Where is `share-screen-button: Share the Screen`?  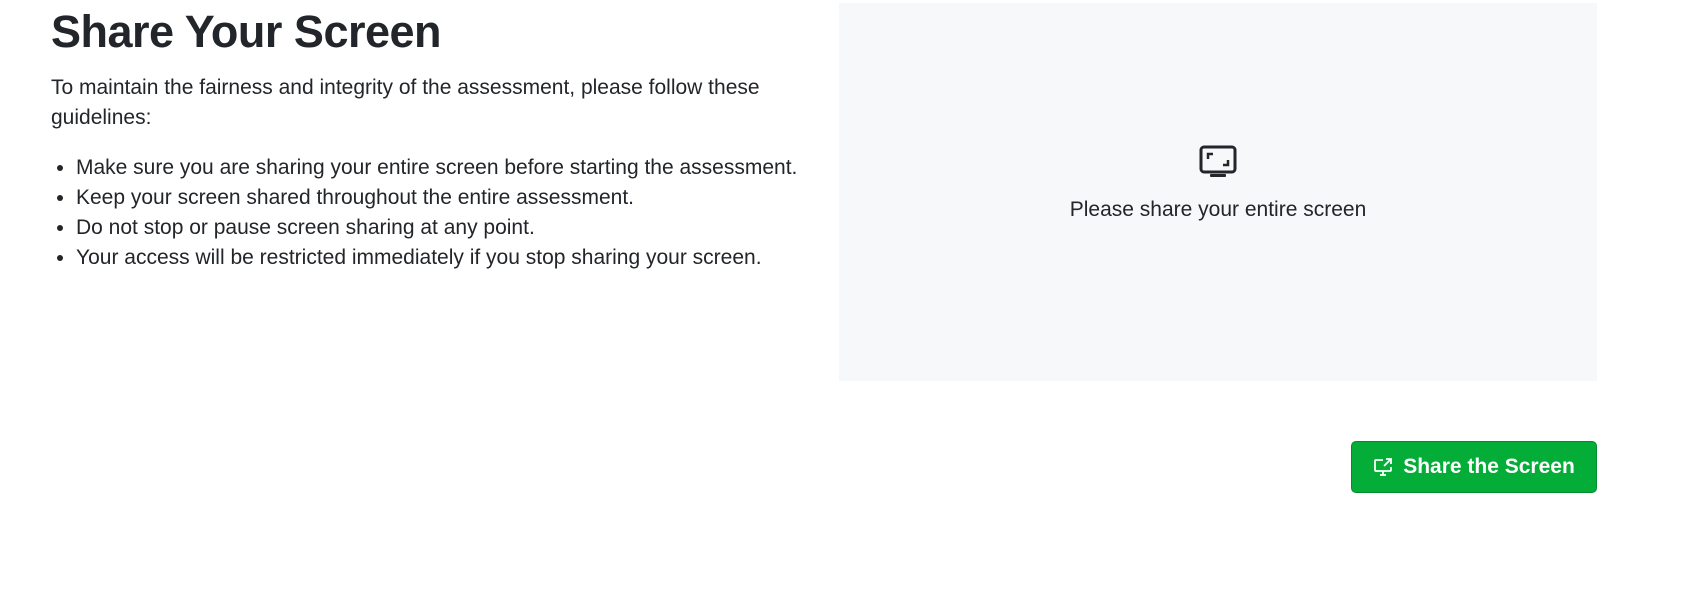 share-screen-button: Share the Screen is located at coordinates (1474, 467).